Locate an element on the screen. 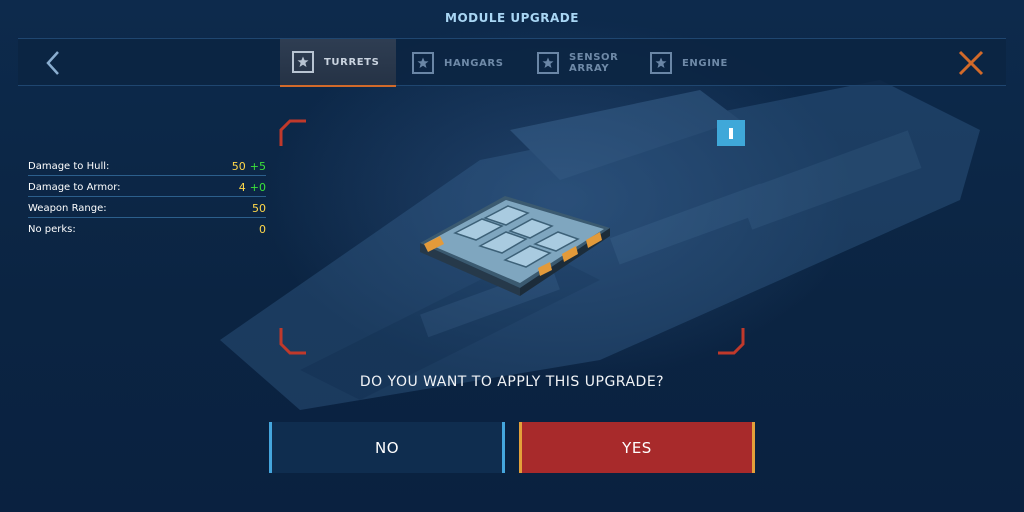  stat-row-perks: No perks: 0 is located at coordinates (147, 229).